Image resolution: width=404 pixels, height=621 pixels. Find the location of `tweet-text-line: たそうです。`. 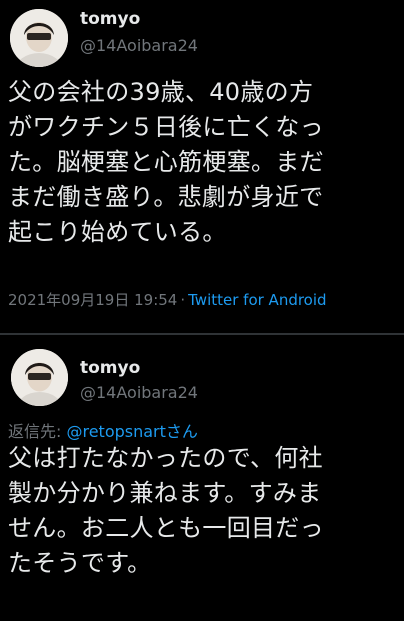

tweet-text-line: たそうです。 is located at coordinates (80, 563).